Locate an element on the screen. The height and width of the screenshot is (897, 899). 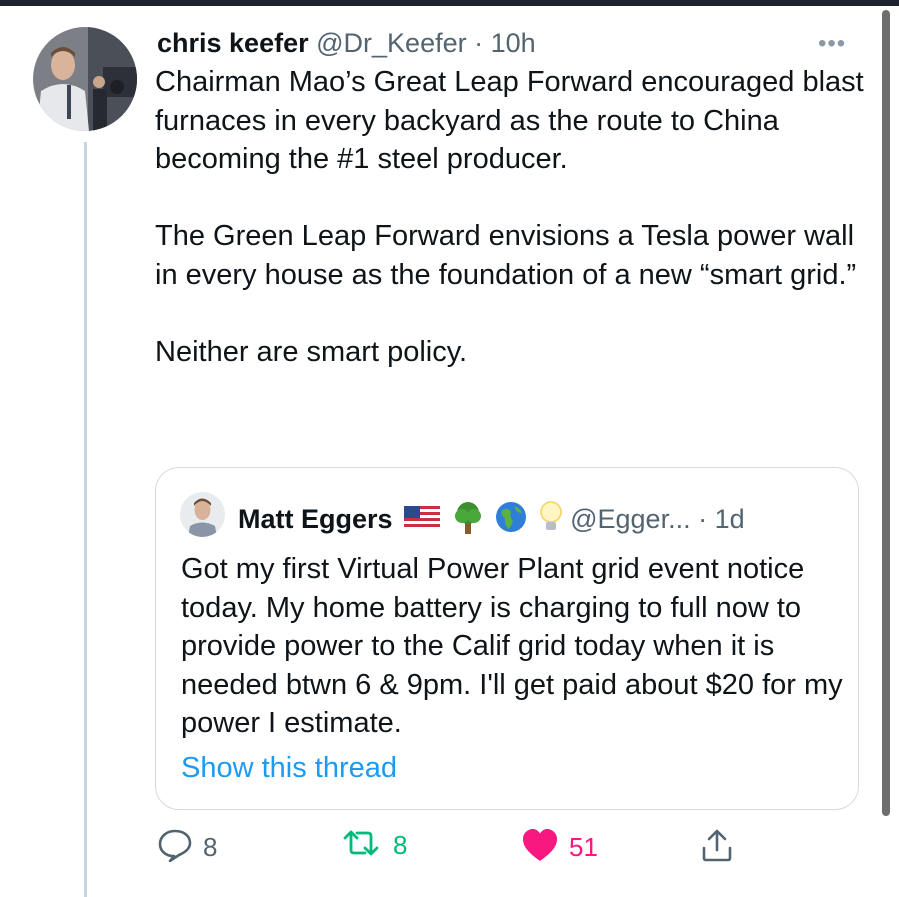
author-handle-time: @Dr_Keefer · 10h is located at coordinates (426, 43).